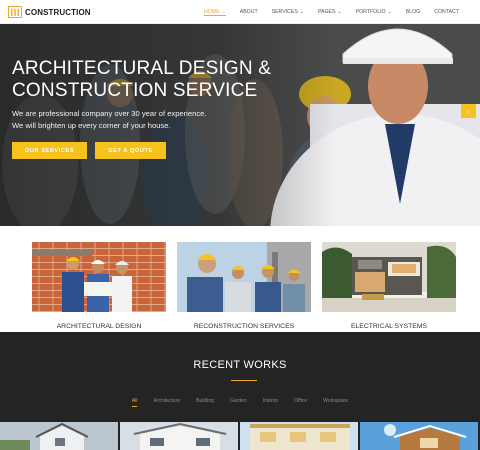 The height and width of the screenshot is (450, 480). What do you see at coordinates (335, 401) in the screenshot?
I see `filter-workspace: Workspace` at bounding box center [335, 401].